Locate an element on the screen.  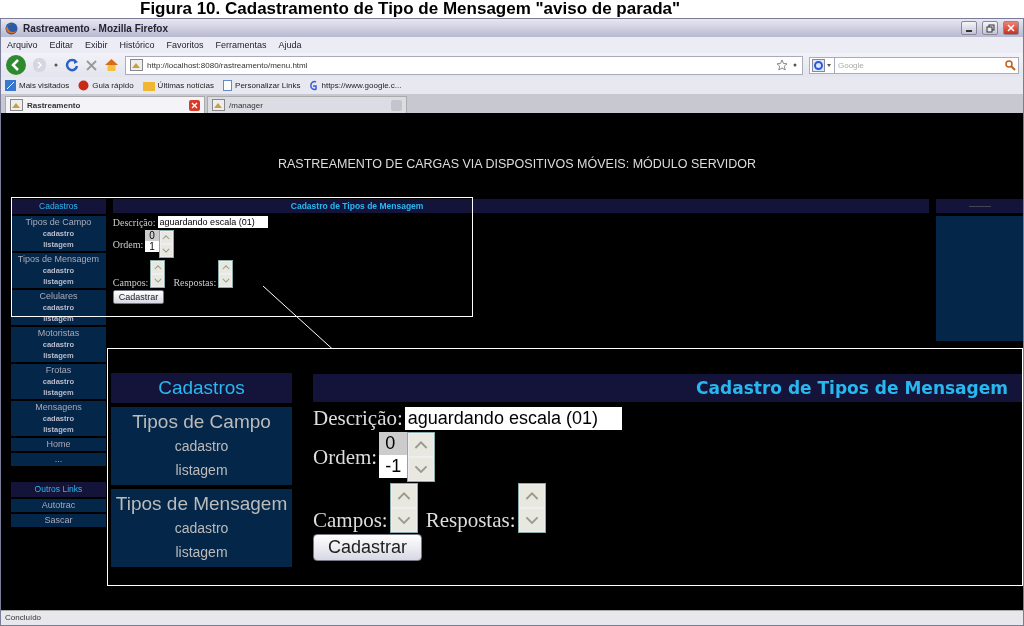
menu-item: Ajuda is located at coordinates (290, 45).